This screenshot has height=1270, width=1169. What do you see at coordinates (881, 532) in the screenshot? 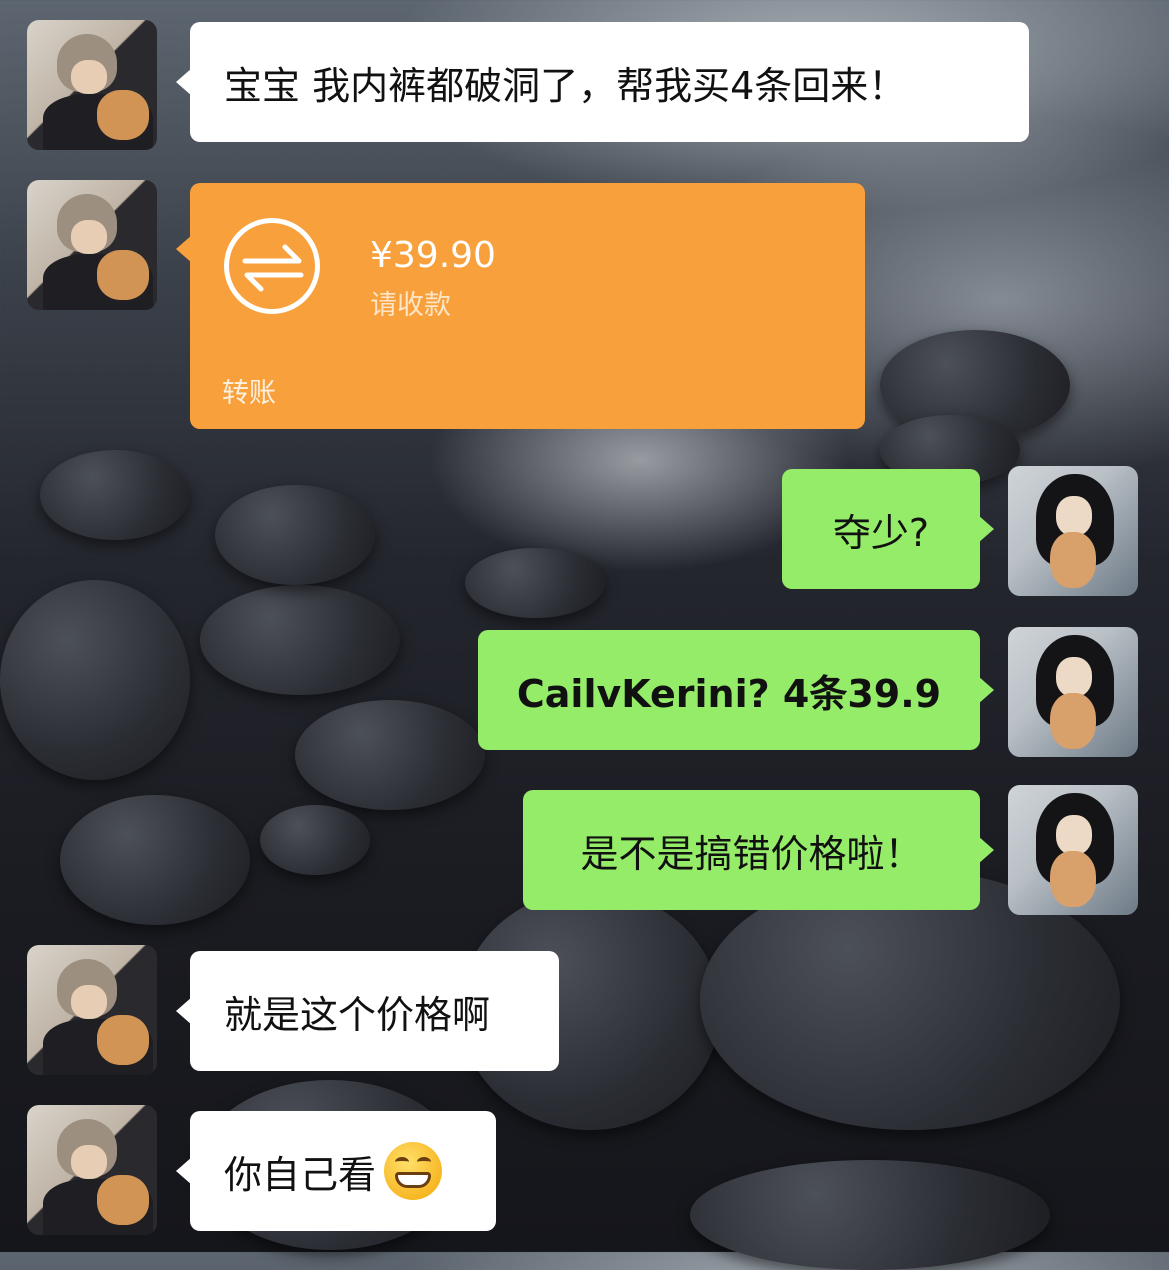
I see `message-text: 夺少?` at bounding box center [881, 532].